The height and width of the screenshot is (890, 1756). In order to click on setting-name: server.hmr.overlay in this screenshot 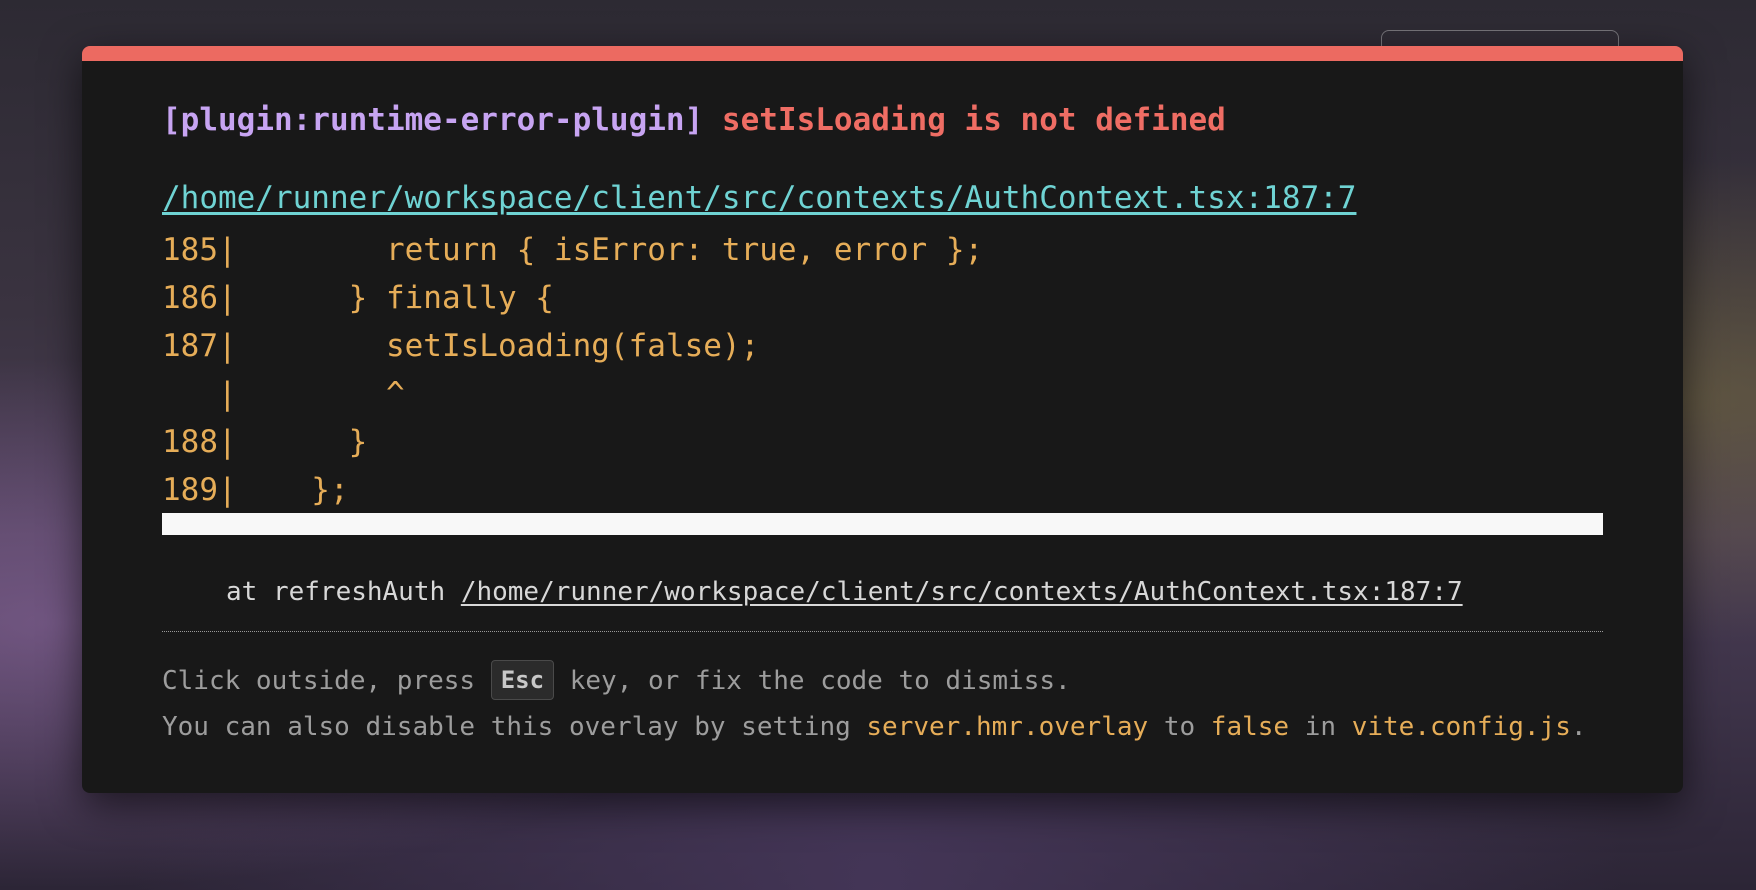, I will do `click(1007, 727)`.